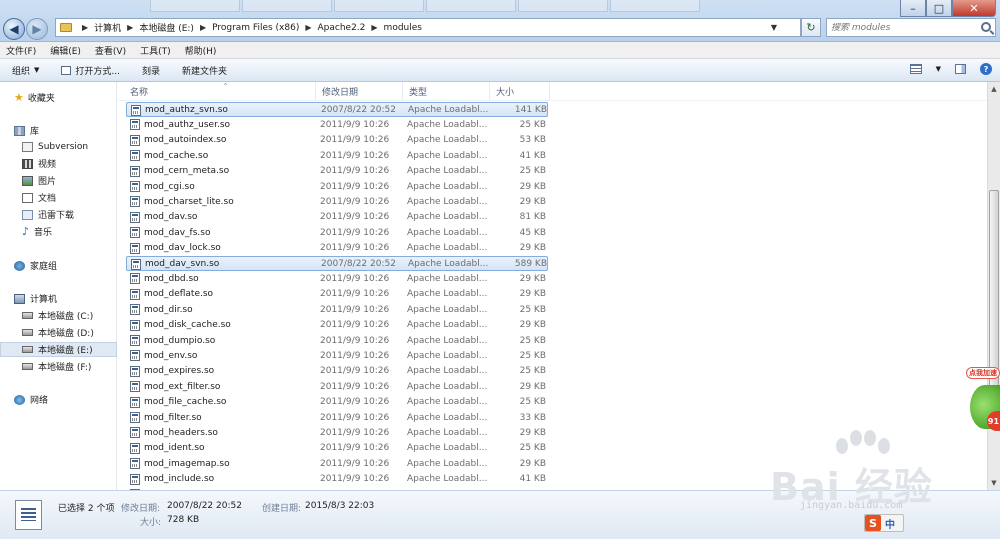  I want to click on nav-favorites: ★ 收藏夹, so click(58, 97).